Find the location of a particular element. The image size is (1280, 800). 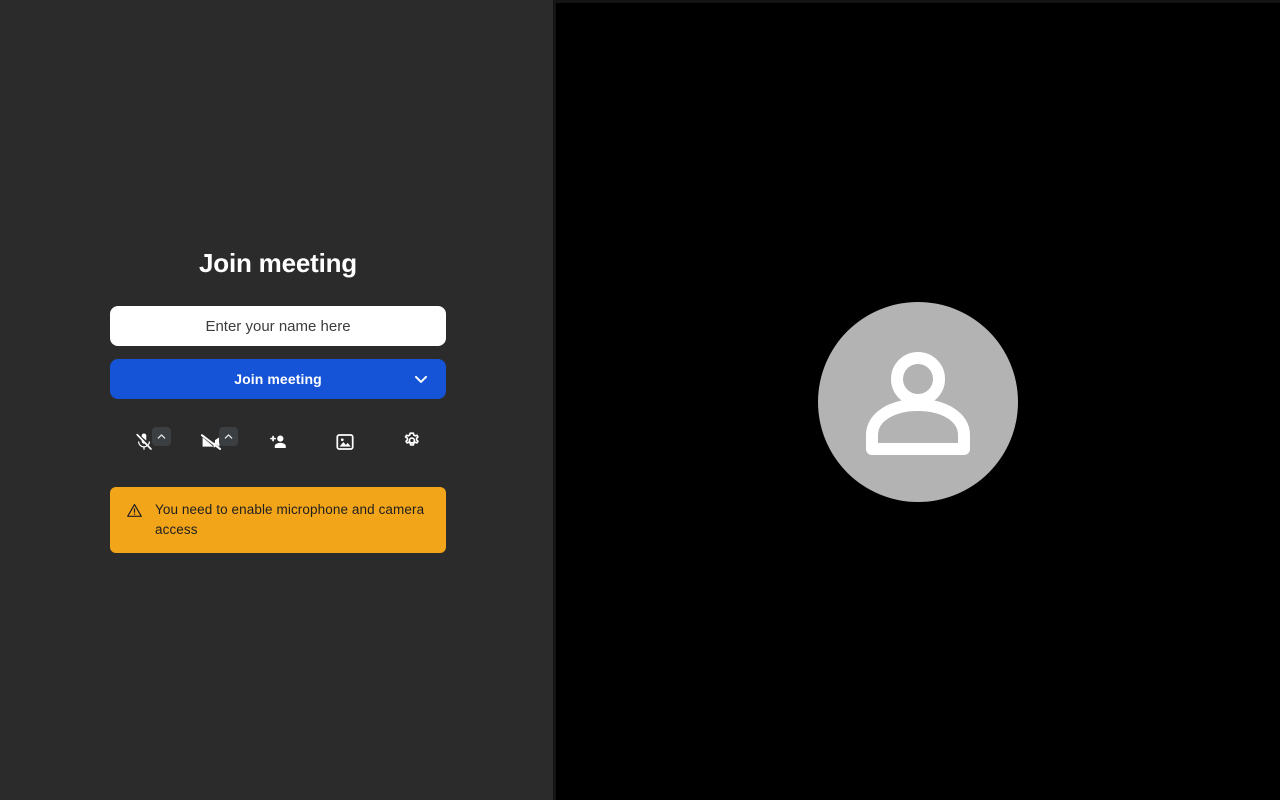

toolbar-slot-invite is located at coordinates (277, 442).